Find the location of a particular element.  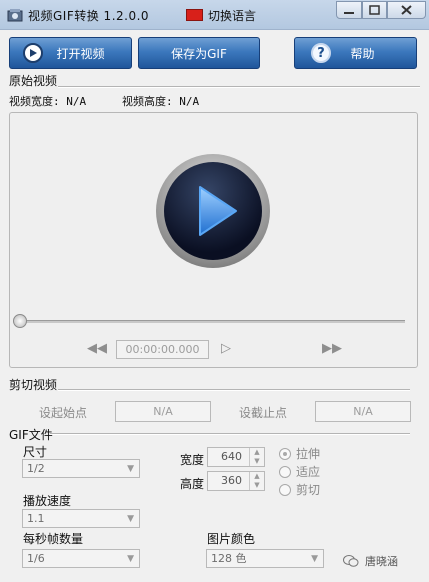

crop-option: 剪切 is located at coordinates (299, 489).